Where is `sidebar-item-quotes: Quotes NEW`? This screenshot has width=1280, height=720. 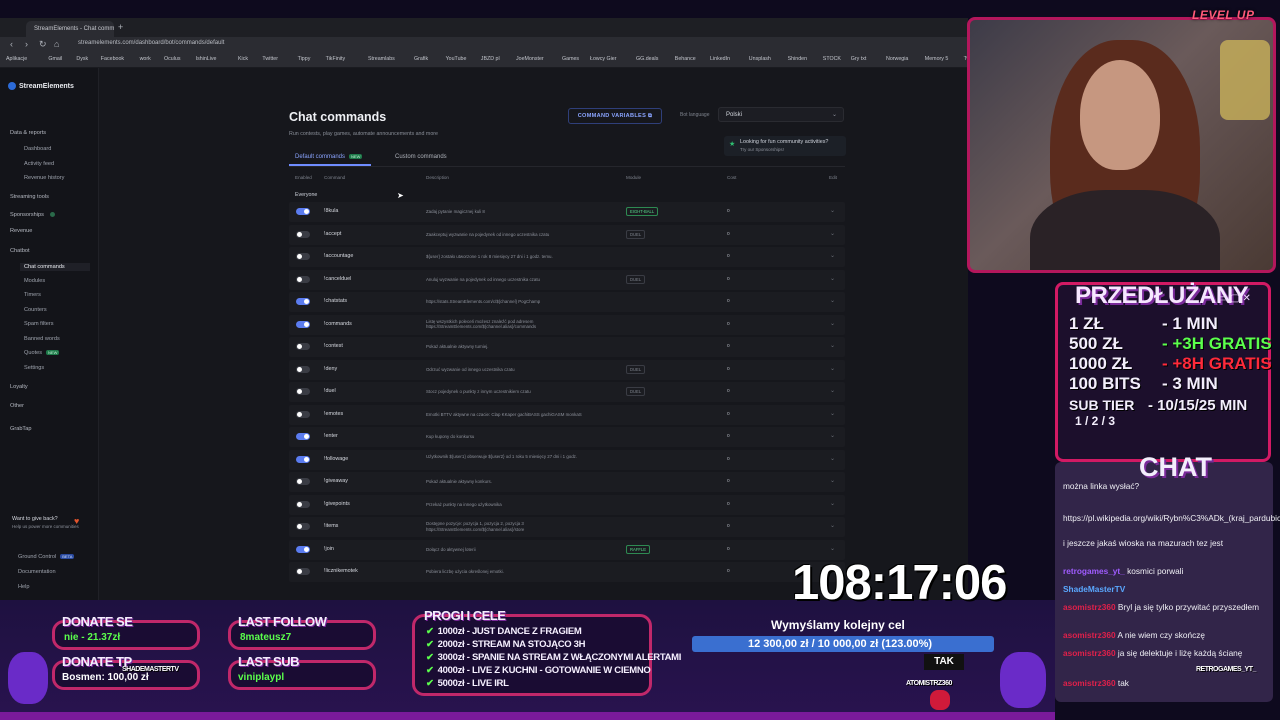 sidebar-item-quotes: Quotes NEW is located at coordinates (42, 353).